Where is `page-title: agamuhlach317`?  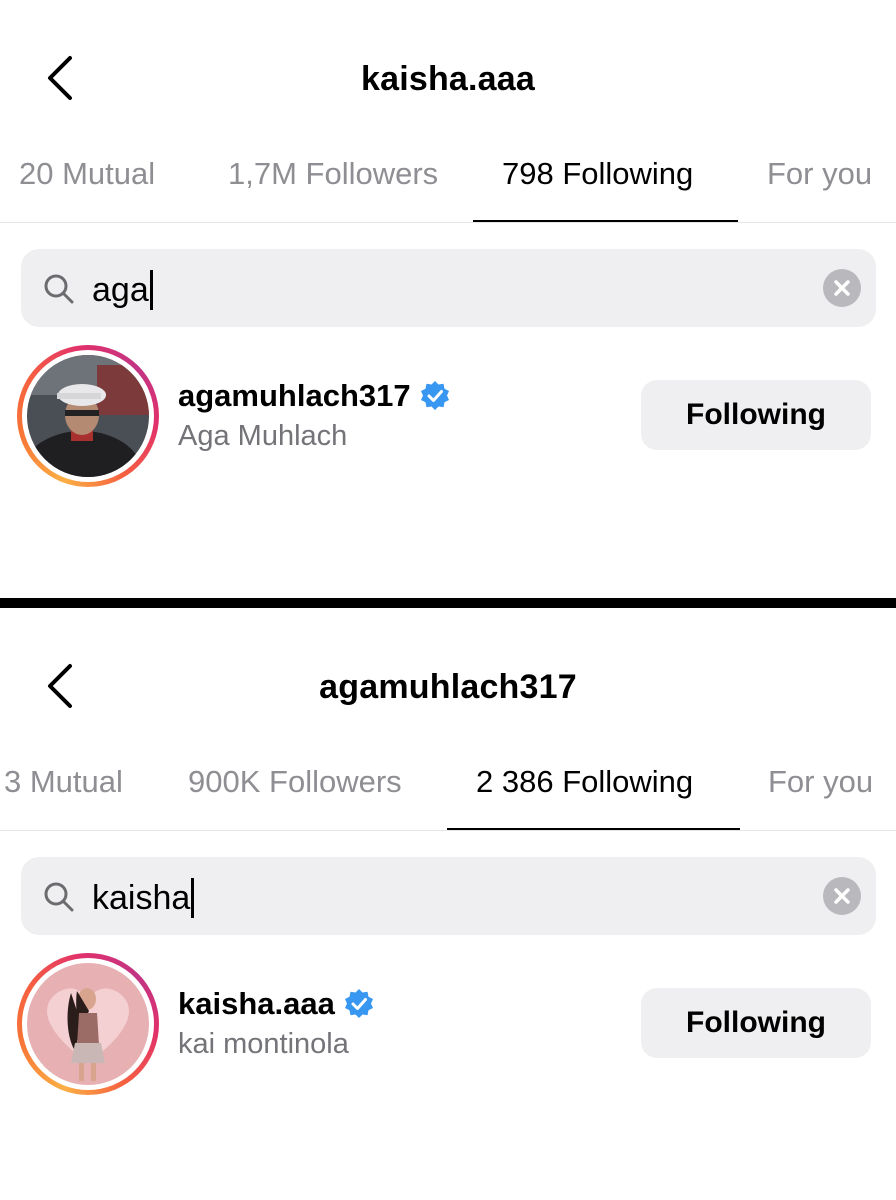
page-title: agamuhlach317 is located at coordinates (448, 687).